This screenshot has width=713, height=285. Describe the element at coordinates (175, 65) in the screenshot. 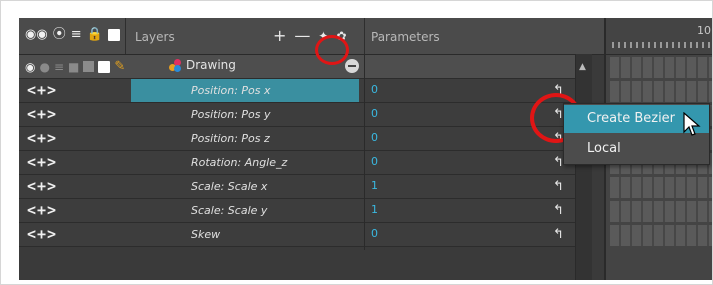

I see `drawing-layer-icon` at that location.